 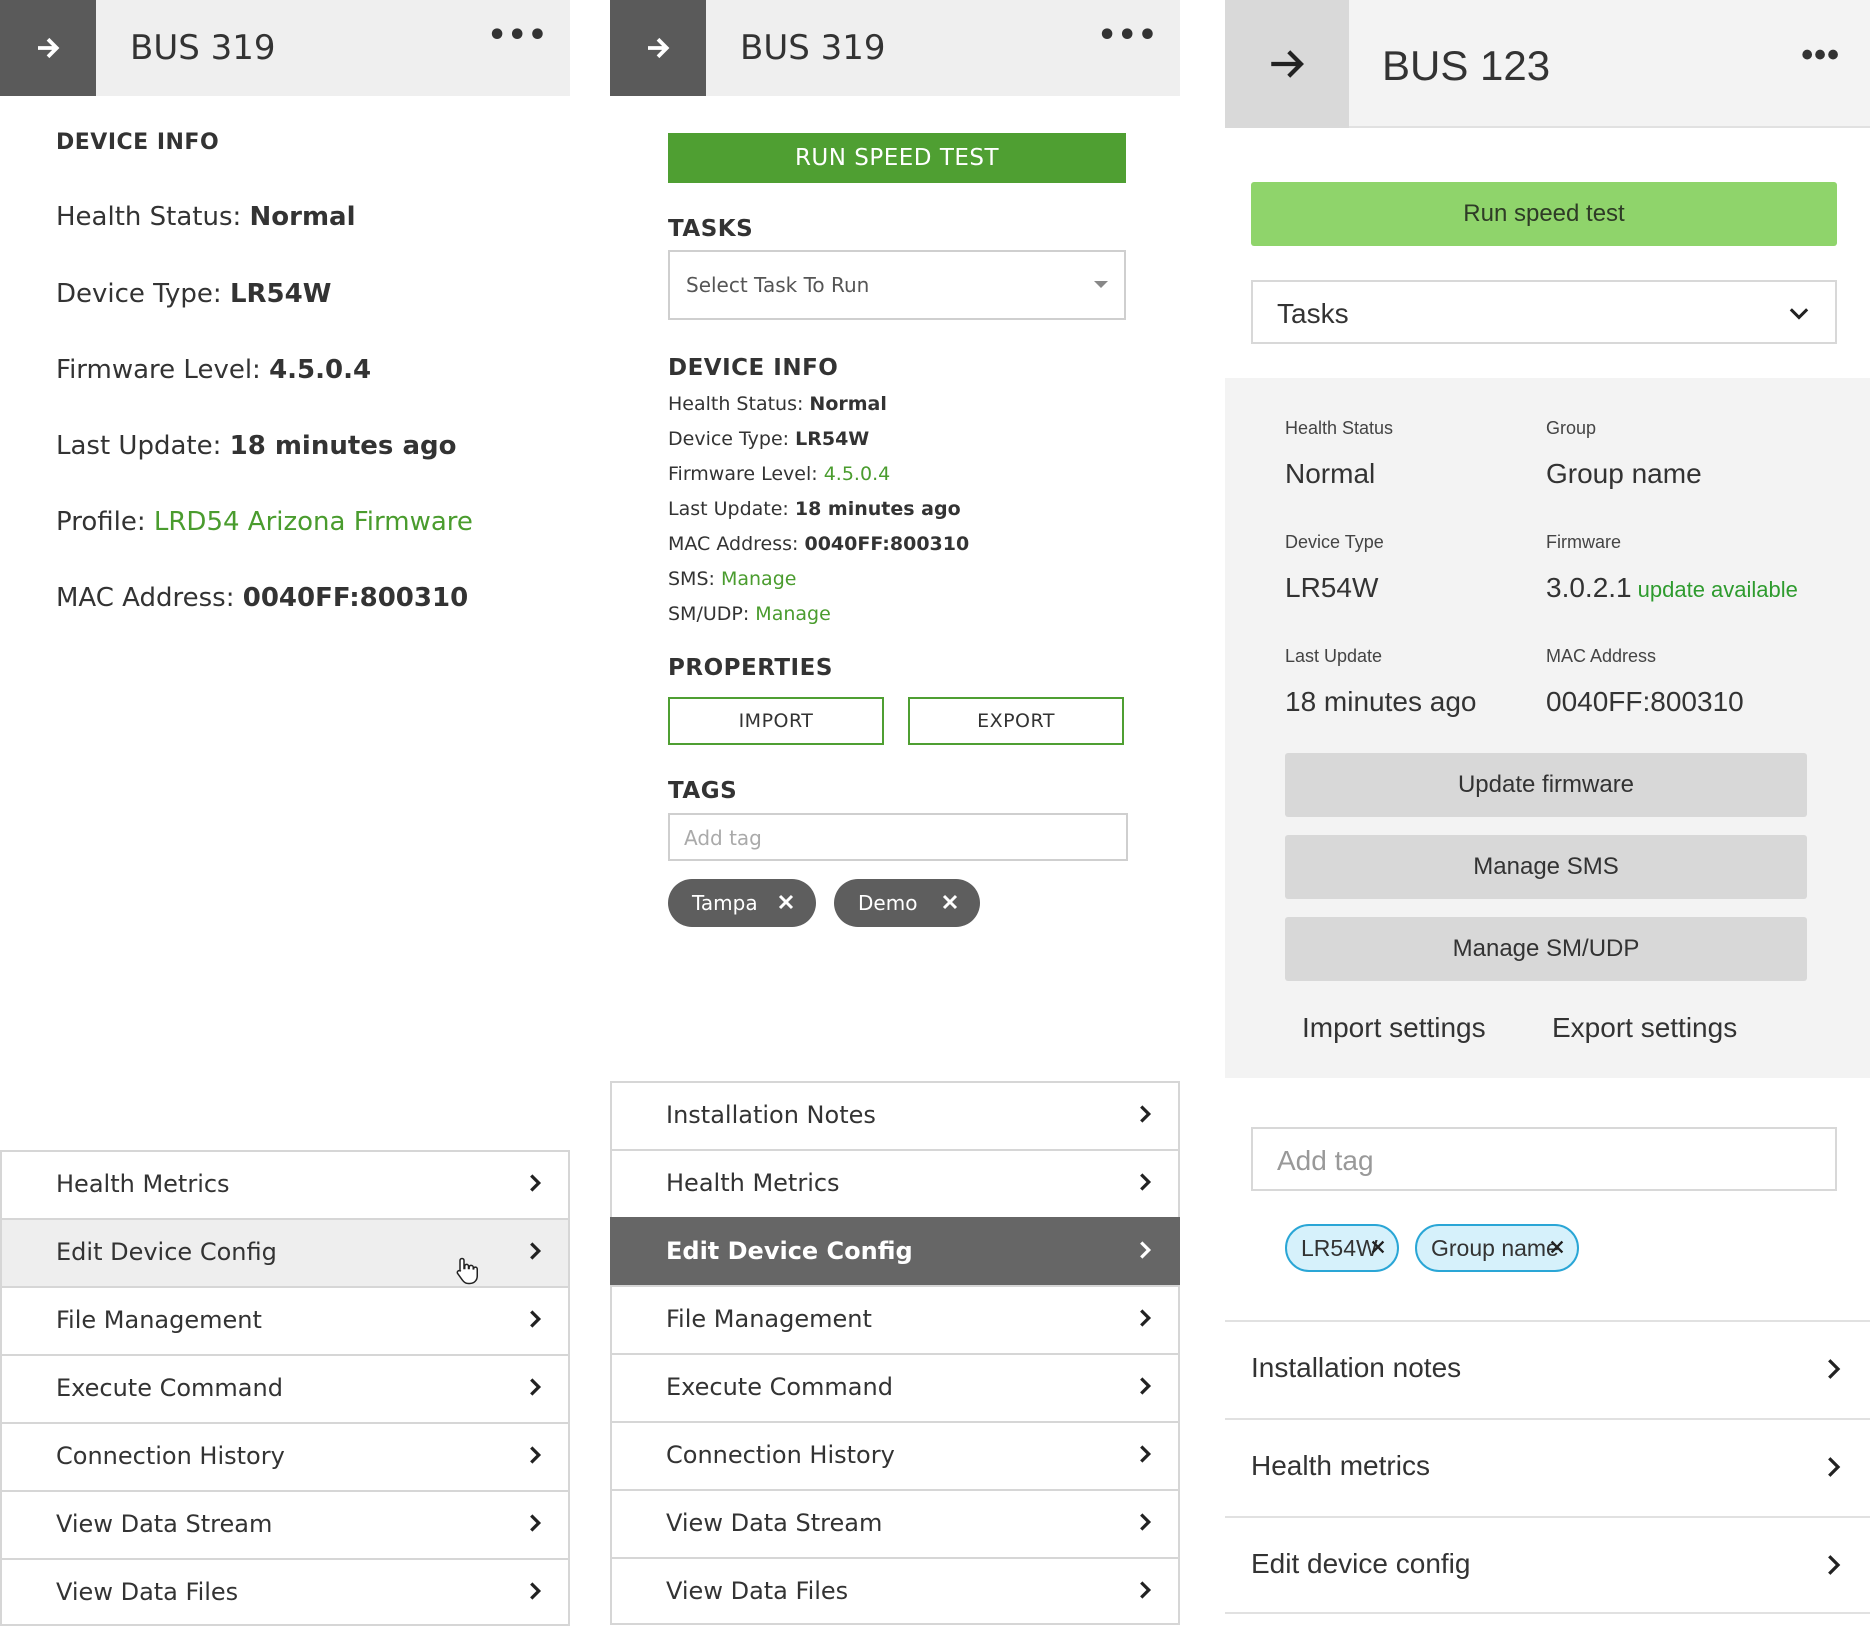 What do you see at coordinates (1342, 1248) in the screenshot?
I see `tag-chip-lr54w: LR54W` at bounding box center [1342, 1248].